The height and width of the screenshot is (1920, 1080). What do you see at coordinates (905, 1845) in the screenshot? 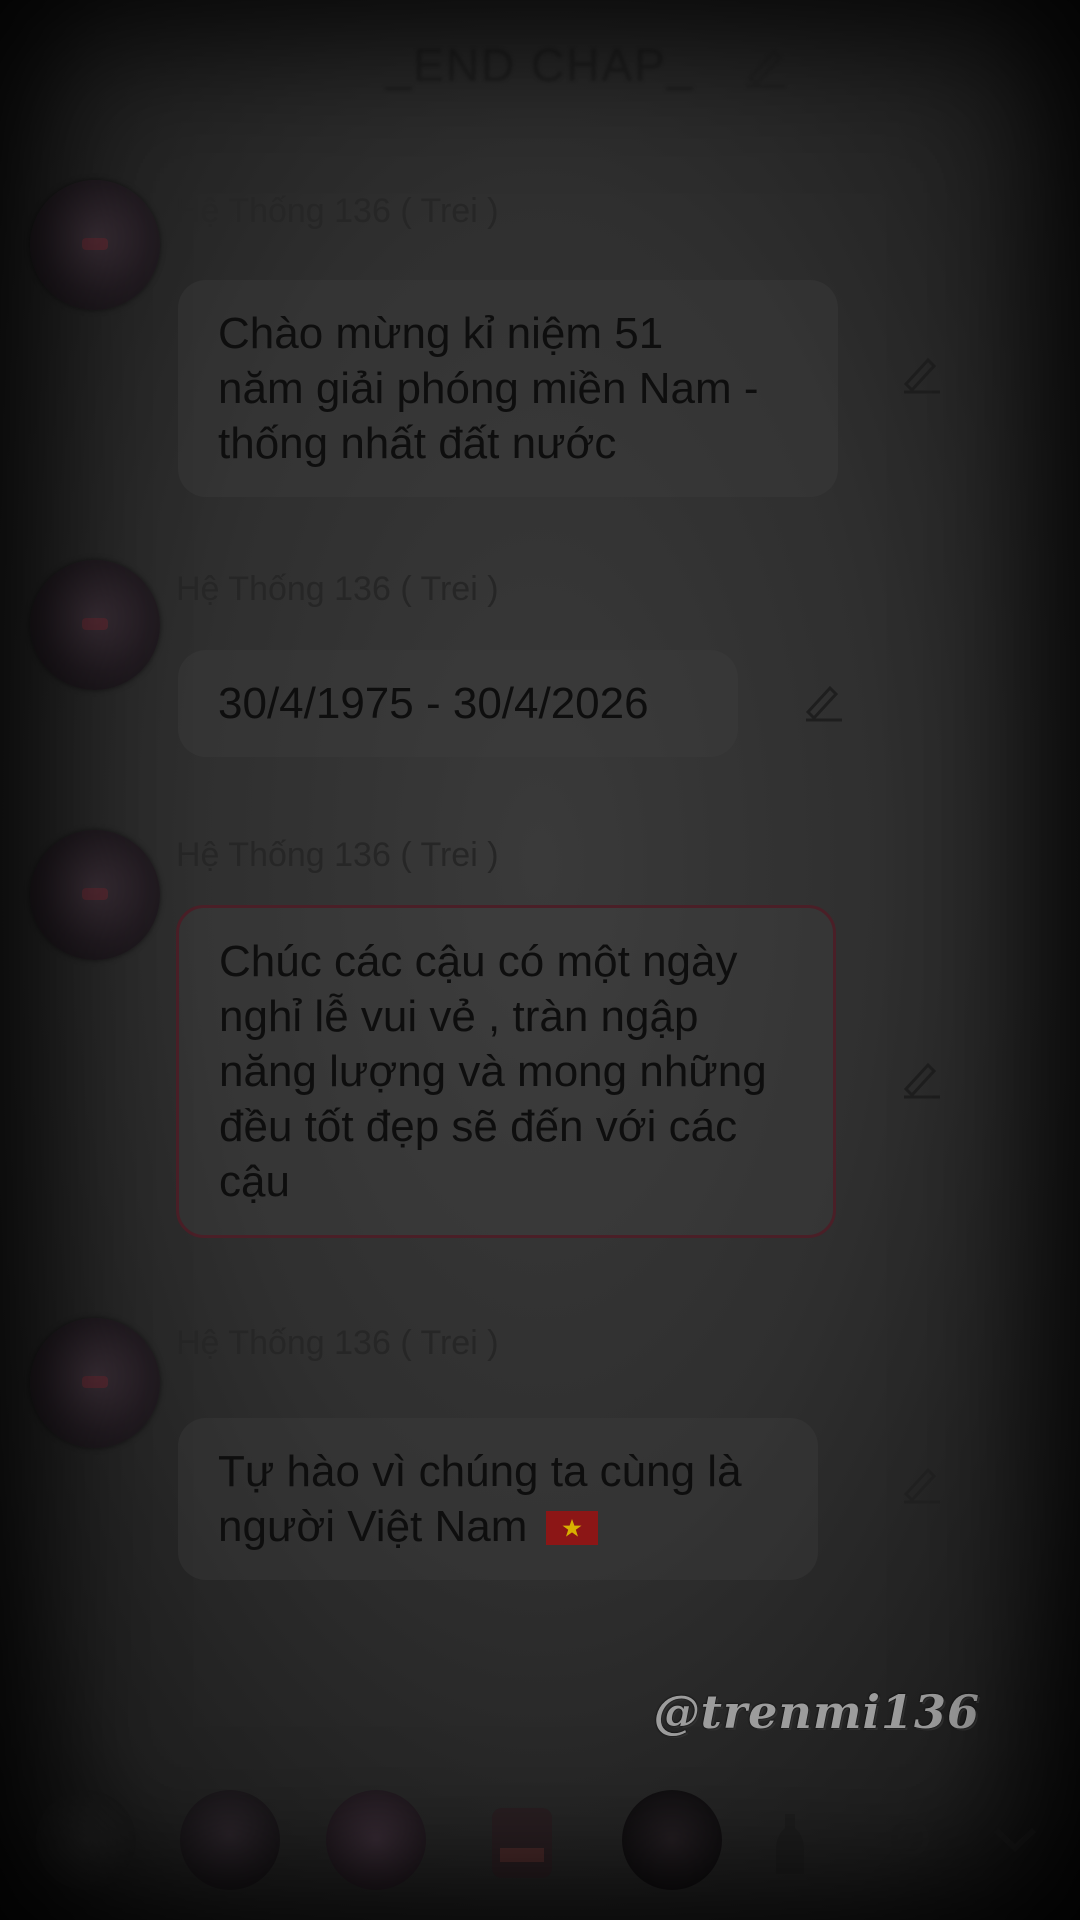
I see `search-icon` at bounding box center [905, 1845].